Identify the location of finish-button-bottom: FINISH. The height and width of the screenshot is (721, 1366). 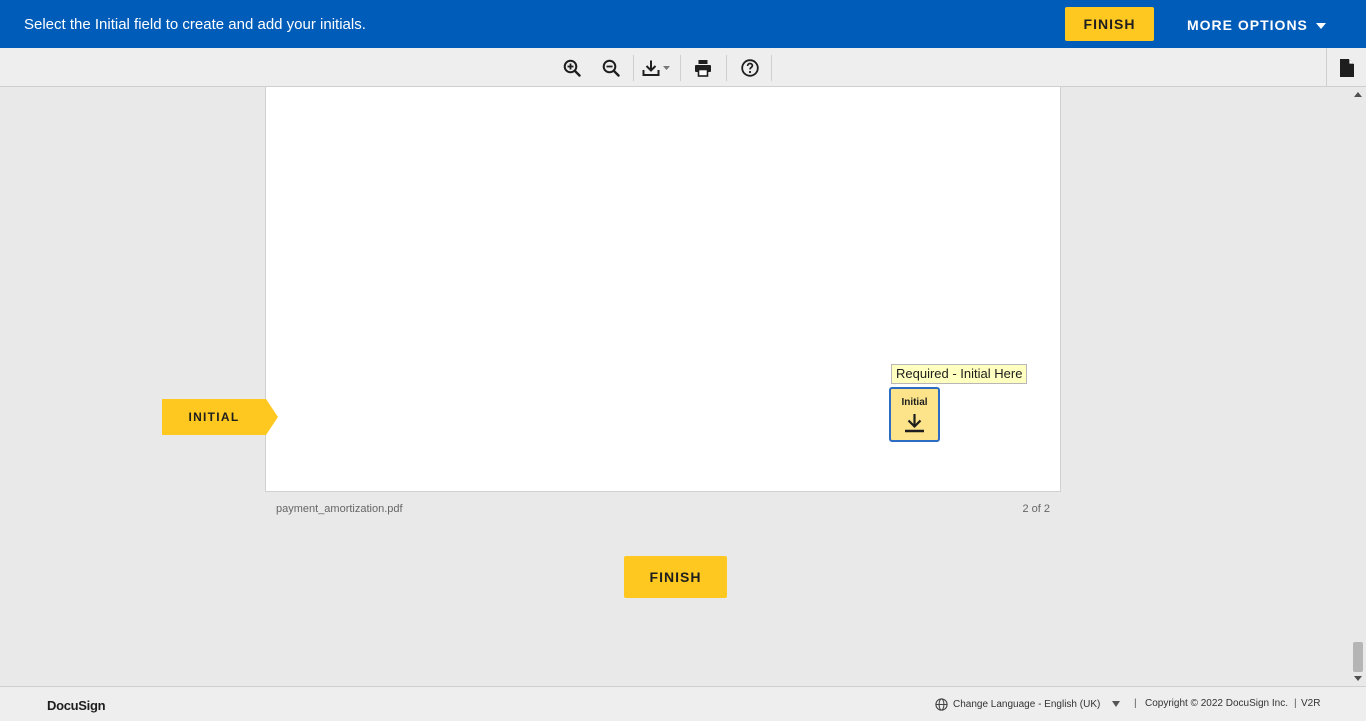
(675, 577).